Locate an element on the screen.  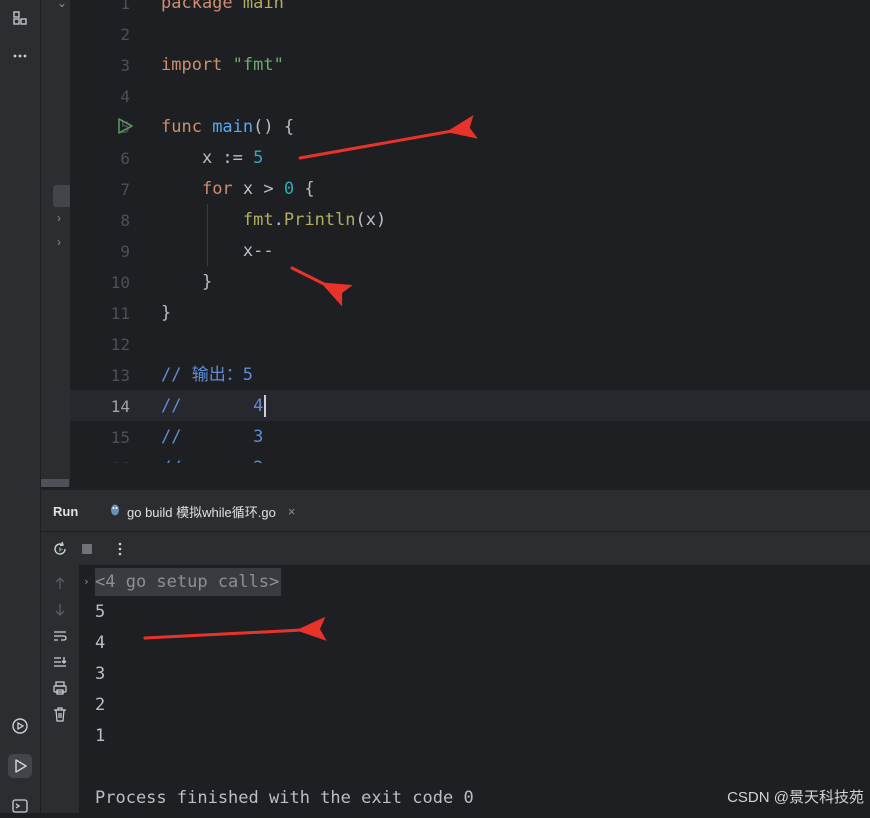
code-line: for x > 0 { is located at coordinates (238, 189).